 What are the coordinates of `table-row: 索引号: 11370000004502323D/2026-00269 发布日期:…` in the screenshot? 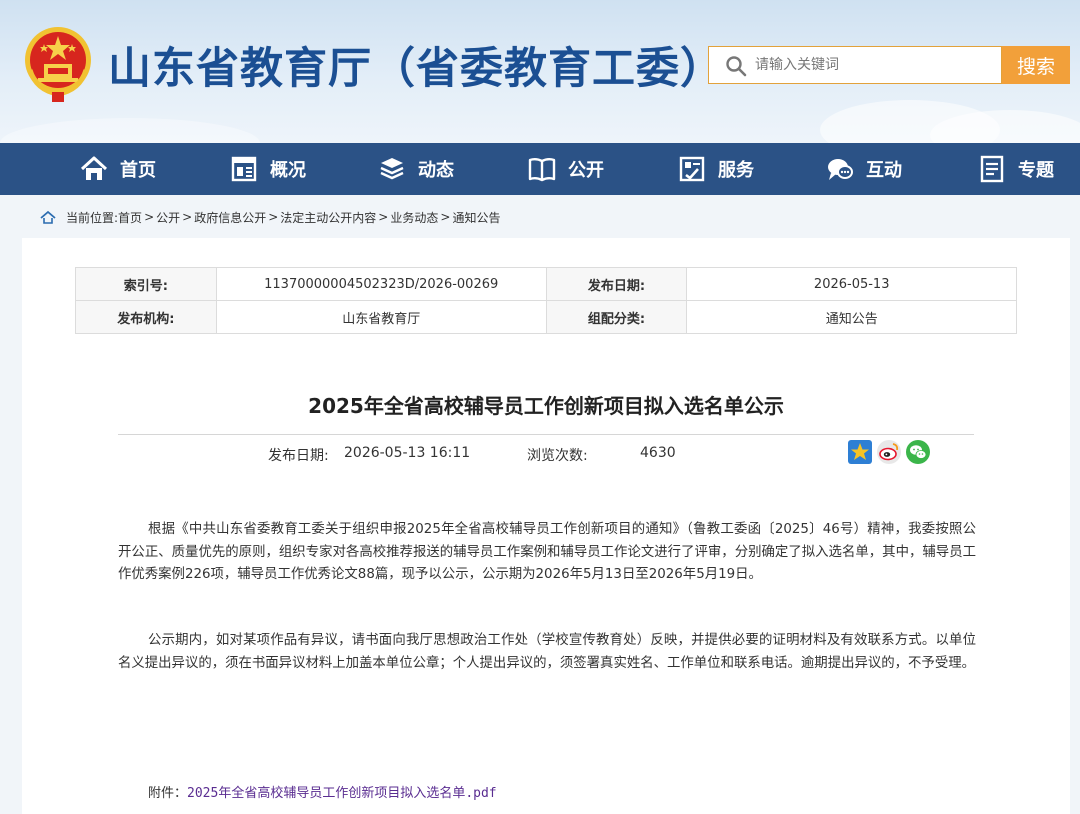 It's located at (546, 284).